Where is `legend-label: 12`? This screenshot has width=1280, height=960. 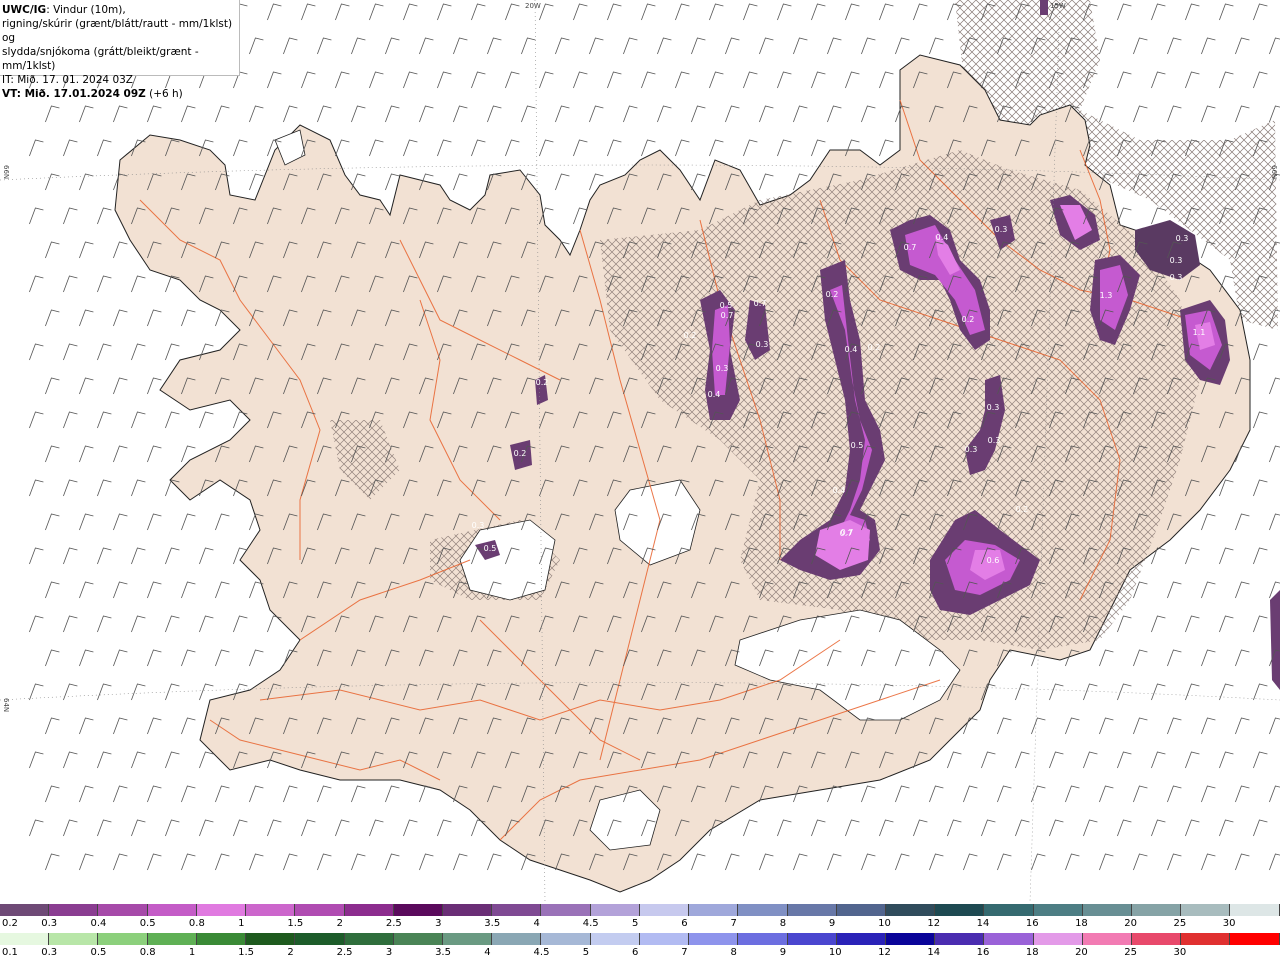
legend-label: 12 is located at coordinates (934, 923).